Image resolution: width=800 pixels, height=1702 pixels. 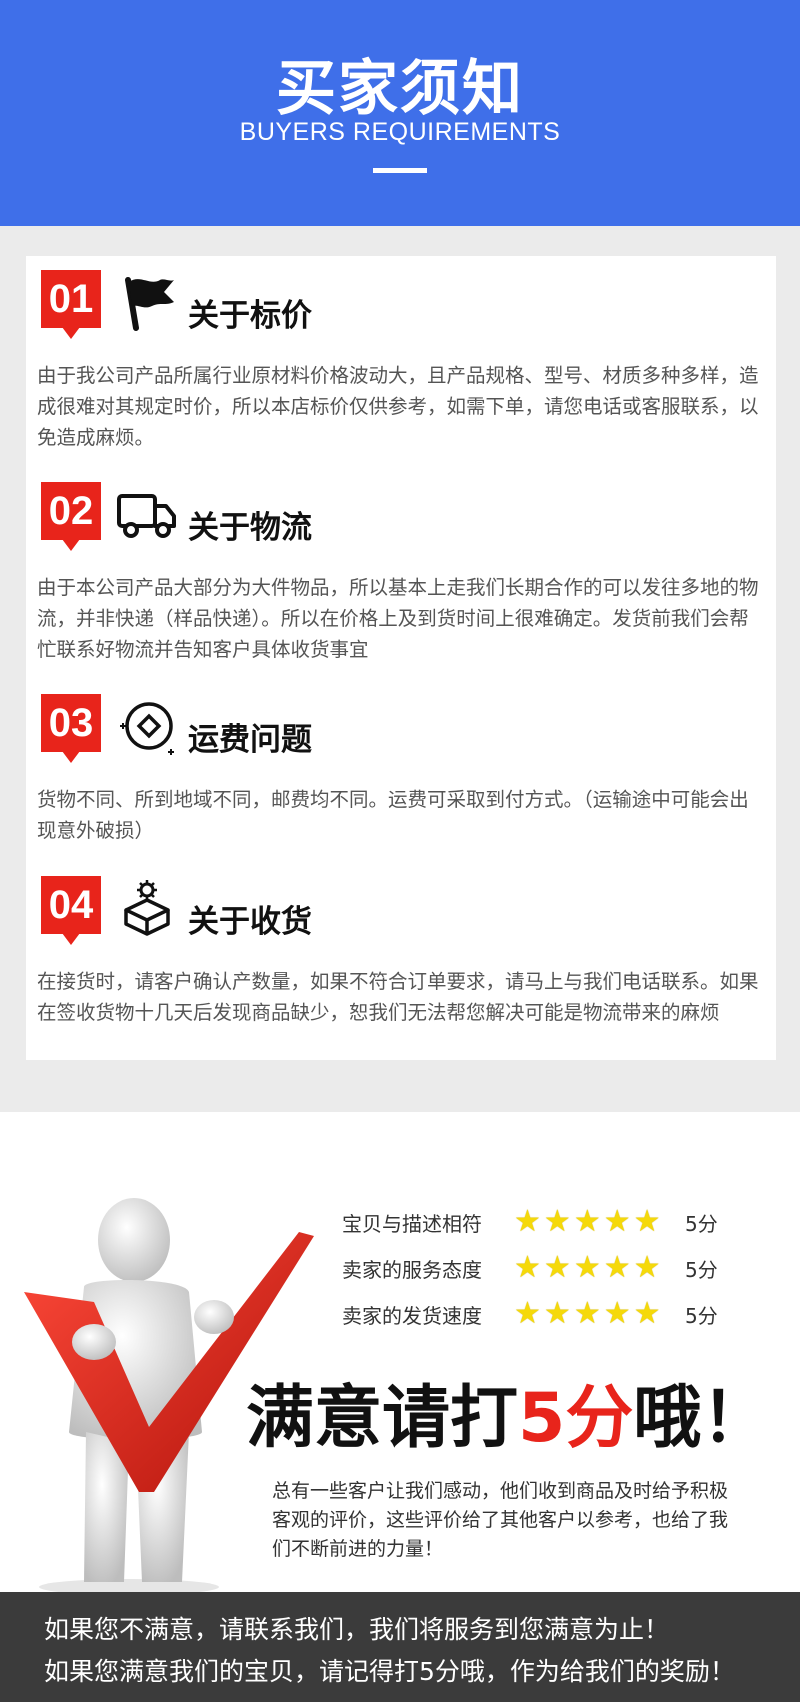 I want to click on rating-label: 卖家的发货速度, so click(x=412, y=1316).